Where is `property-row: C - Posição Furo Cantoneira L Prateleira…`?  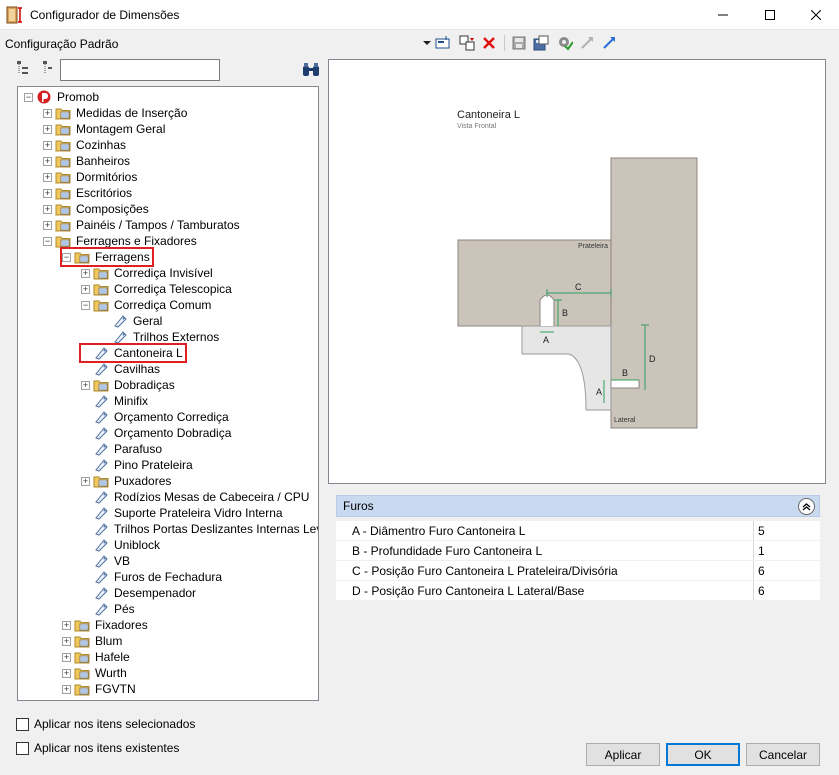
property-row: C - Posição Furo Cantoneira L Prateleira… is located at coordinates (578, 571).